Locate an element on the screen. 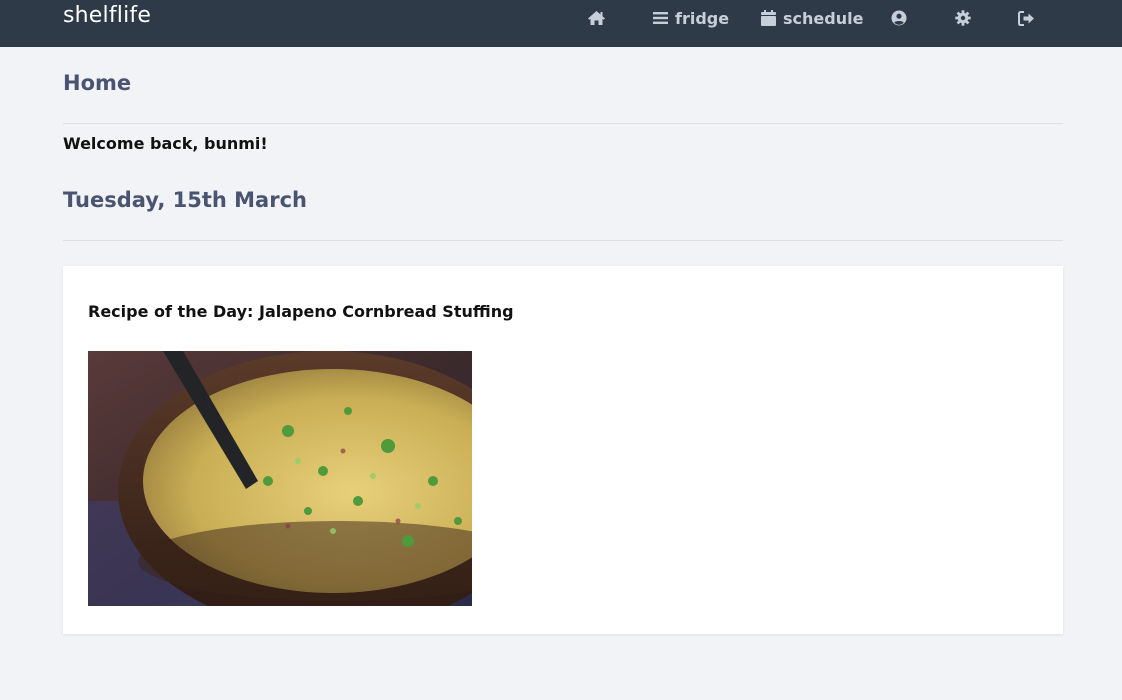  recipe-photo-illustration is located at coordinates (280, 478).